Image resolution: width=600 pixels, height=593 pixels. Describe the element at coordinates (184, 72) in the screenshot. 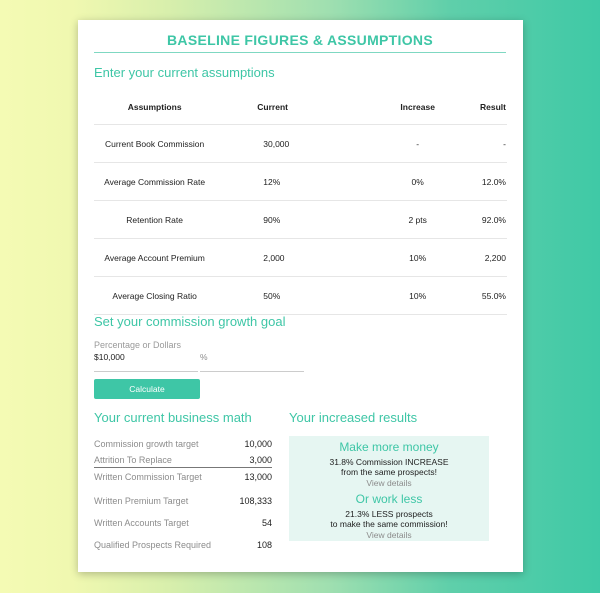

I see `assumptions-heading: Enter your current assumptions` at that location.